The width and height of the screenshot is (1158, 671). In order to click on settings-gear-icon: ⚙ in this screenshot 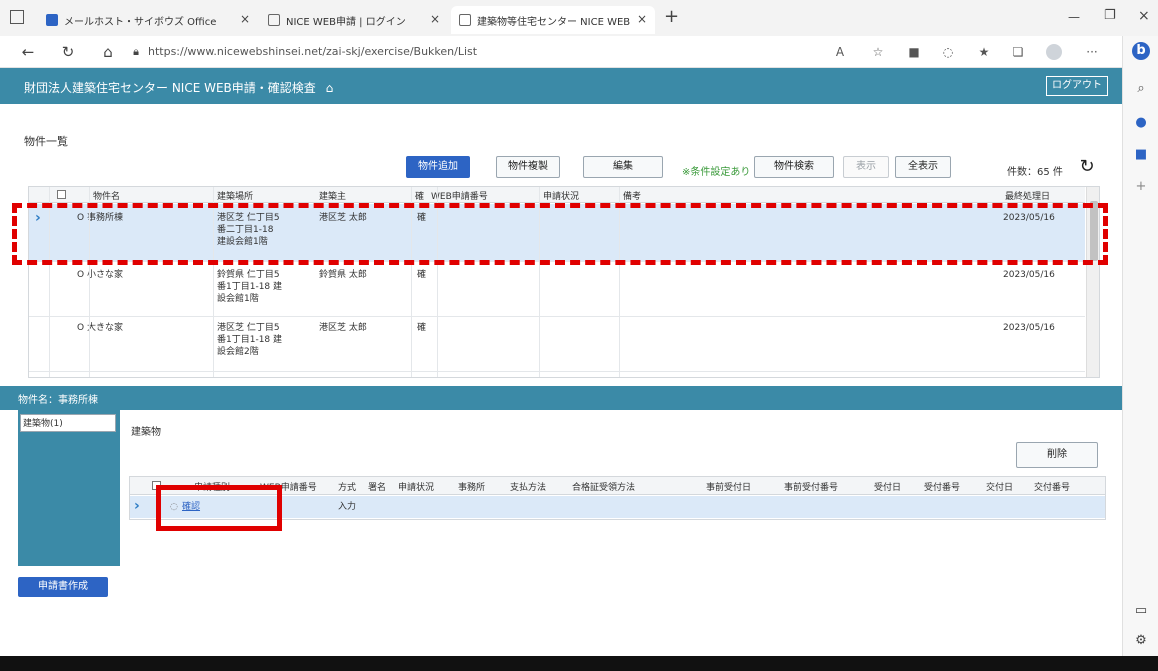, I will do `click(1141, 641)`.